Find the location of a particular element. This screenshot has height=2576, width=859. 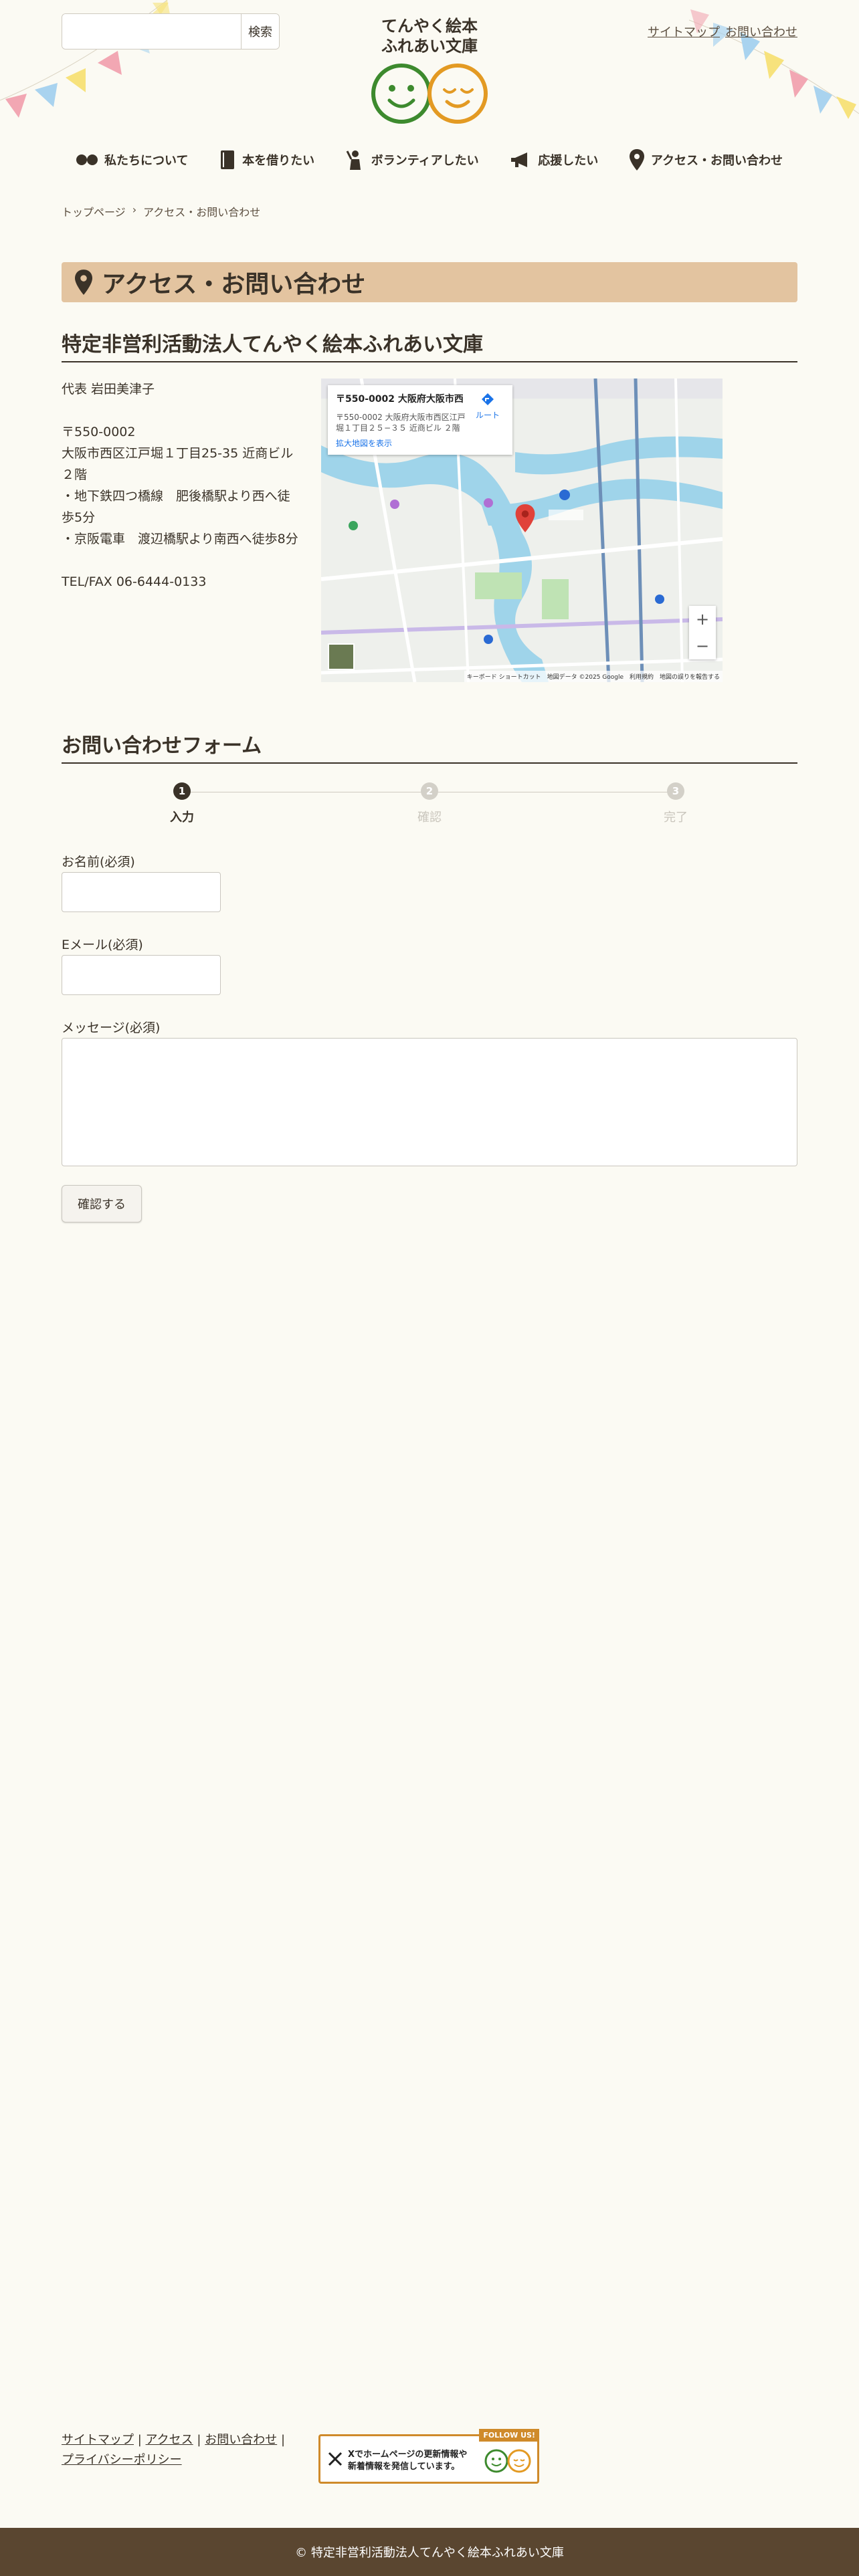

nav-item-label: ボランティアしたい is located at coordinates (425, 161).